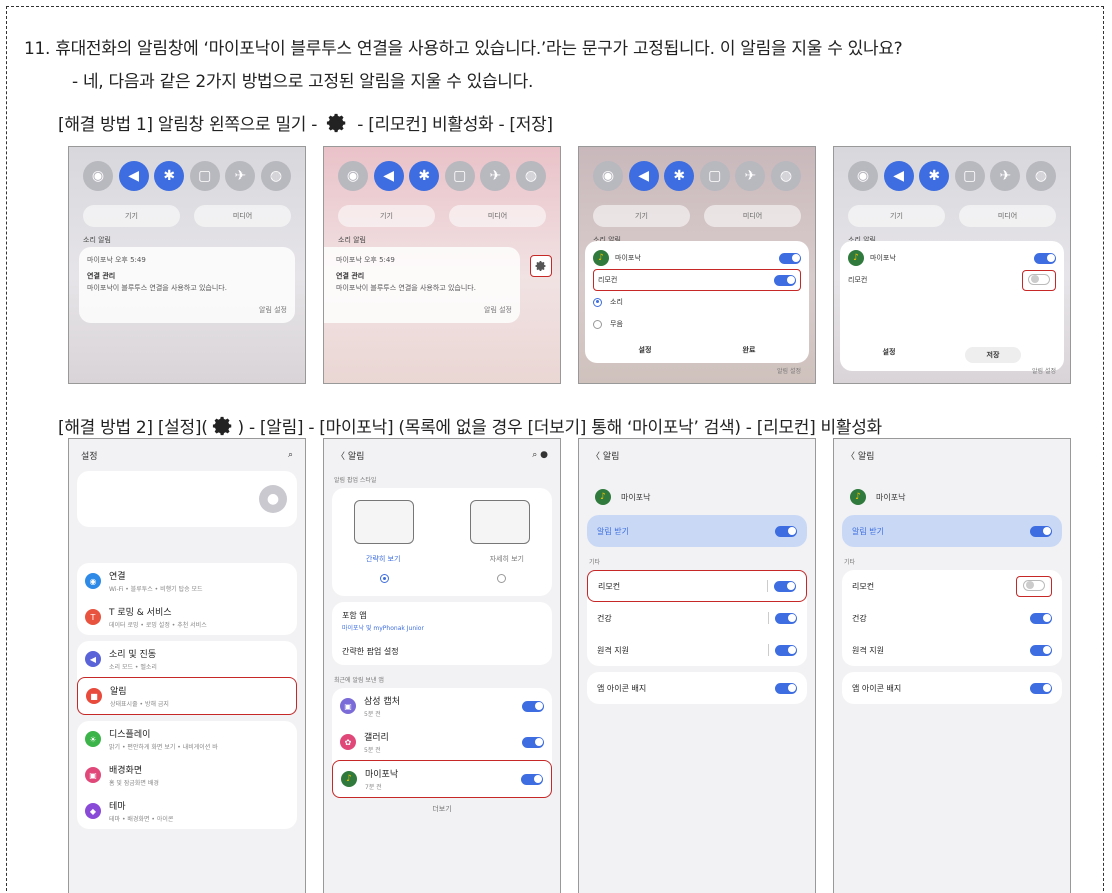 The width and height of the screenshot is (1112, 893). I want to click on settings-item-notifications: ■ 알림 상태표시줄 • 방해 금지, so click(187, 696).